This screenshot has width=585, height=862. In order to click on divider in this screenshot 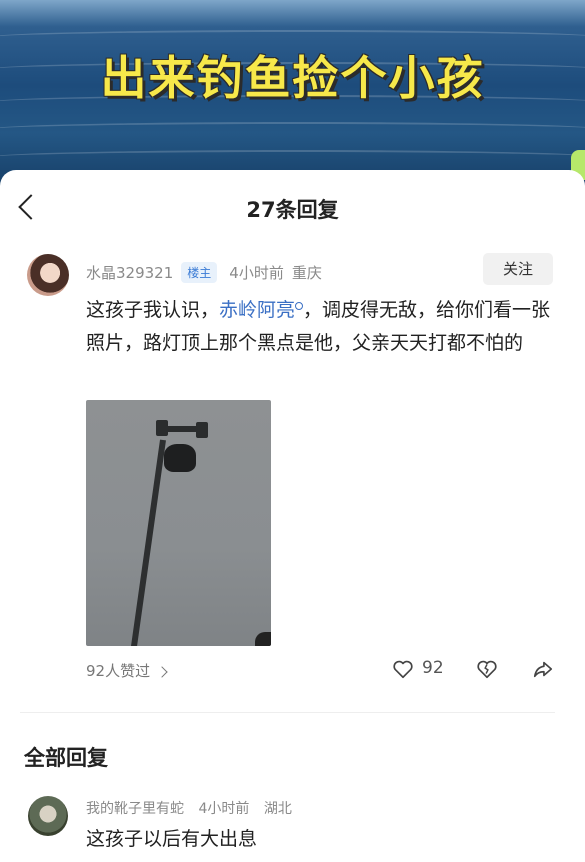, I will do `click(287, 712)`.